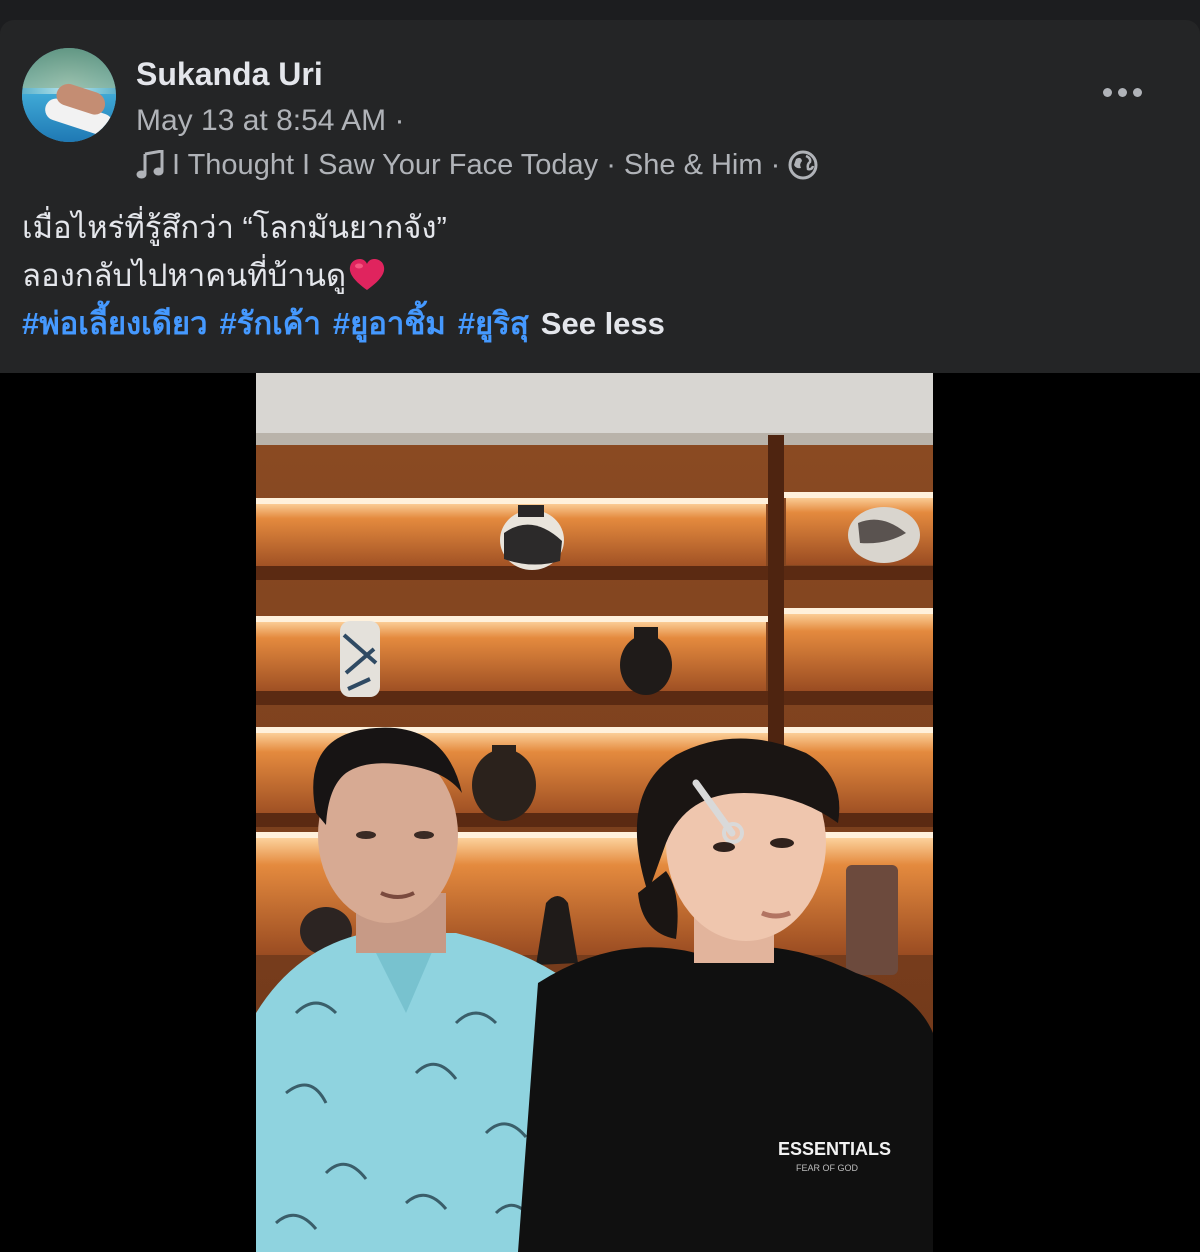 This screenshot has width=1200, height=1252. I want to click on caption-line-2: ลองกลับไปหาคนที่บ้านดู, so click(597, 276).